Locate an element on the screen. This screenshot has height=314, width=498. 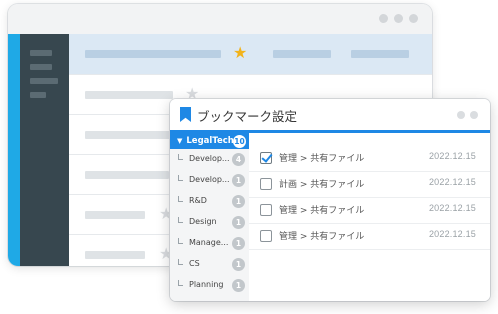
star-icon: ★ is located at coordinates (240, 53).